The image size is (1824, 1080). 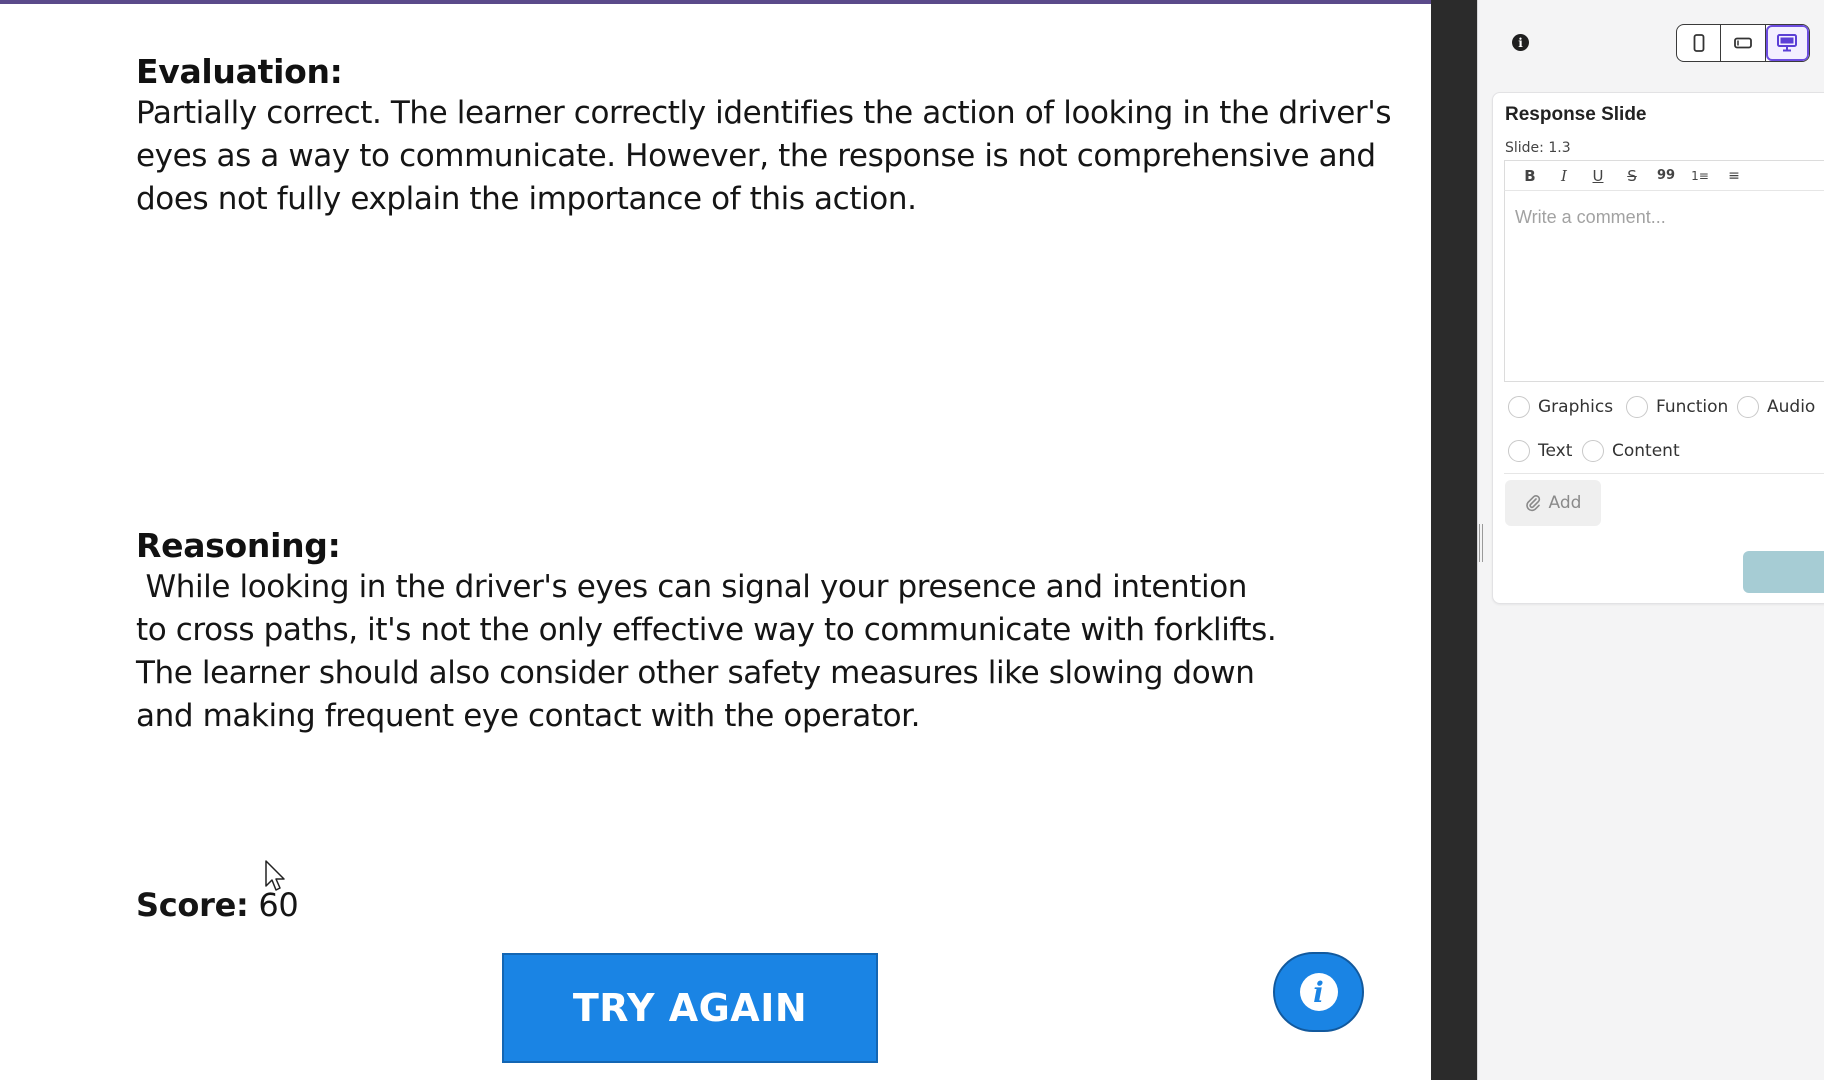 I want to click on try-again-button: TRY AGAIN, so click(x=690, y=1008).